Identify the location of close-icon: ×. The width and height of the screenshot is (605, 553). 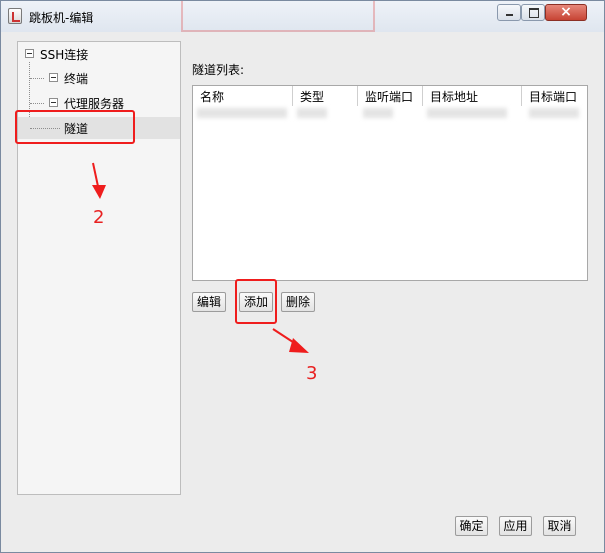
(566, 12).